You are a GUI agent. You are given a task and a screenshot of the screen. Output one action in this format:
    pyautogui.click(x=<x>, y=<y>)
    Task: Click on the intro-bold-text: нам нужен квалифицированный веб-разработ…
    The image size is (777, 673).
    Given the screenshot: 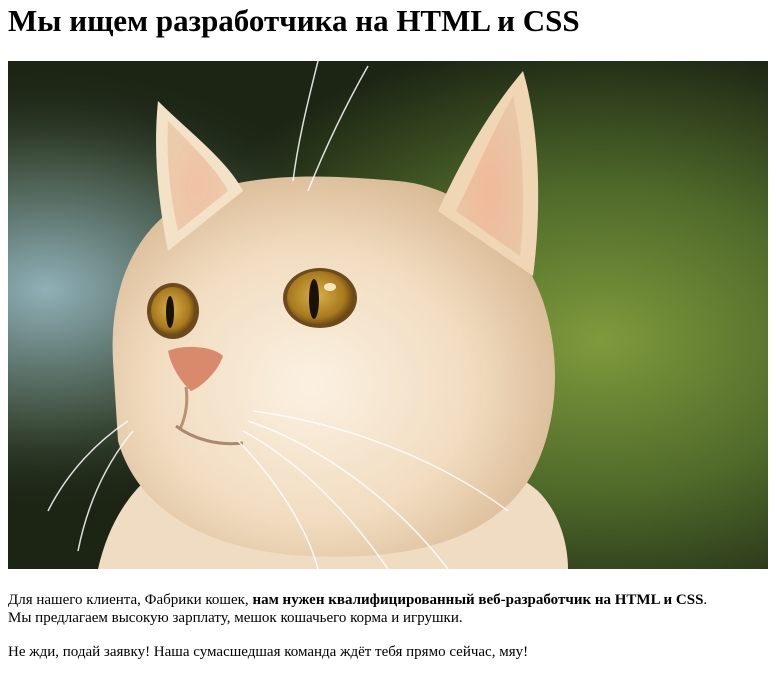 What is the action you would take?
    pyautogui.click(x=478, y=600)
    